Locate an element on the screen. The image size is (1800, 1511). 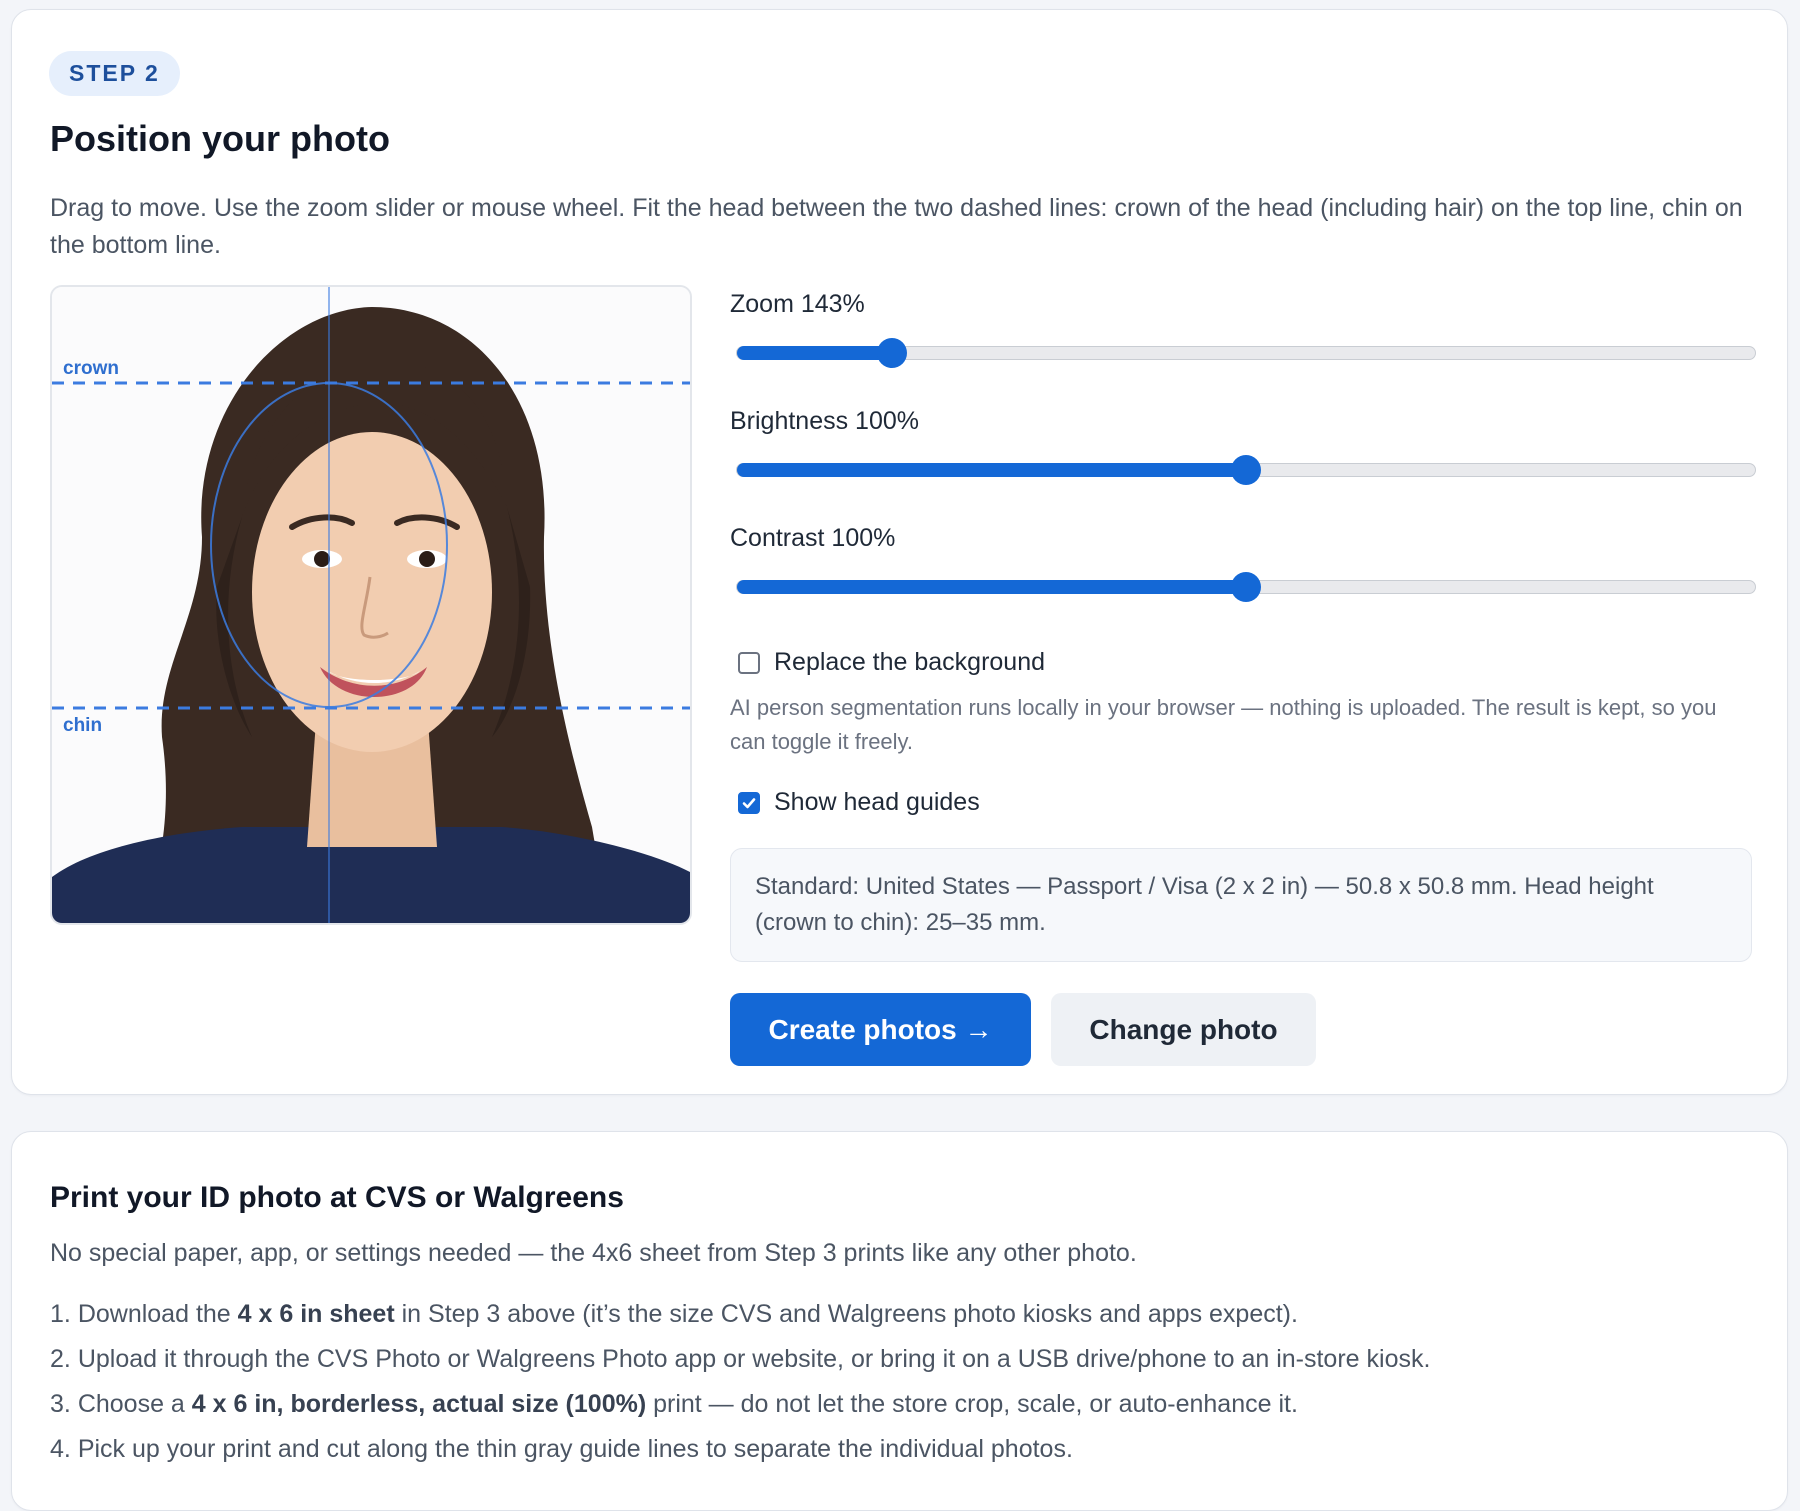
brightness-slider is located at coordinates (1246, 470).